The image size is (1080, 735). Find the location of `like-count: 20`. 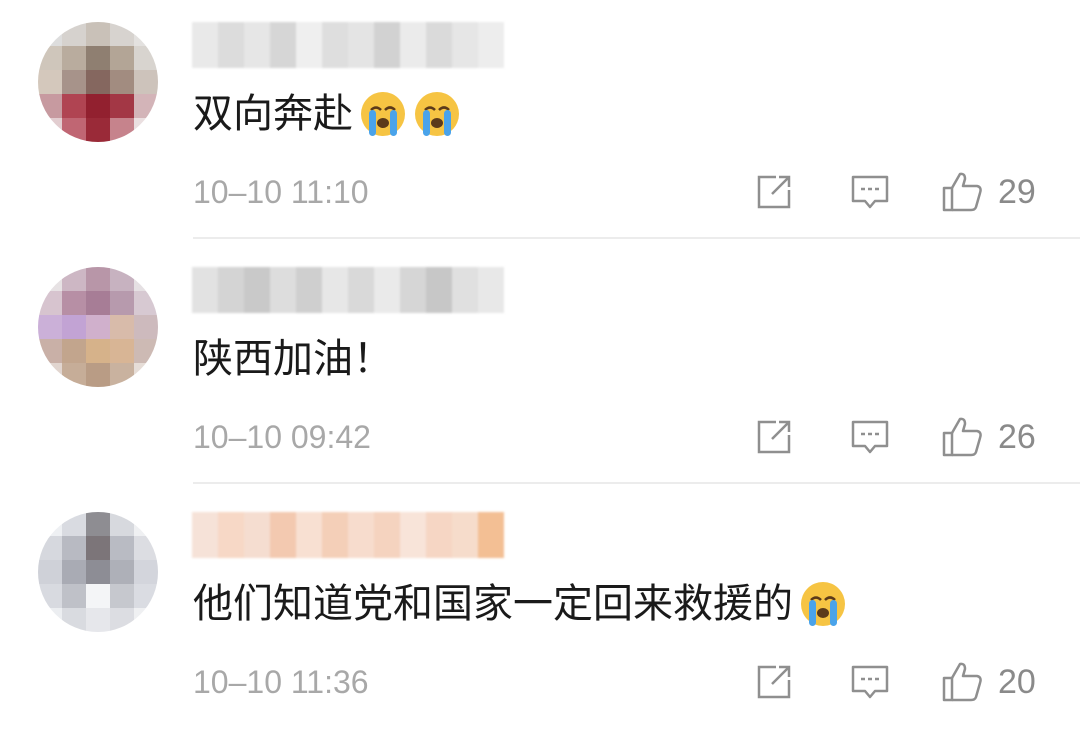

like-count: 20 is located at coordinates (1017, 682).